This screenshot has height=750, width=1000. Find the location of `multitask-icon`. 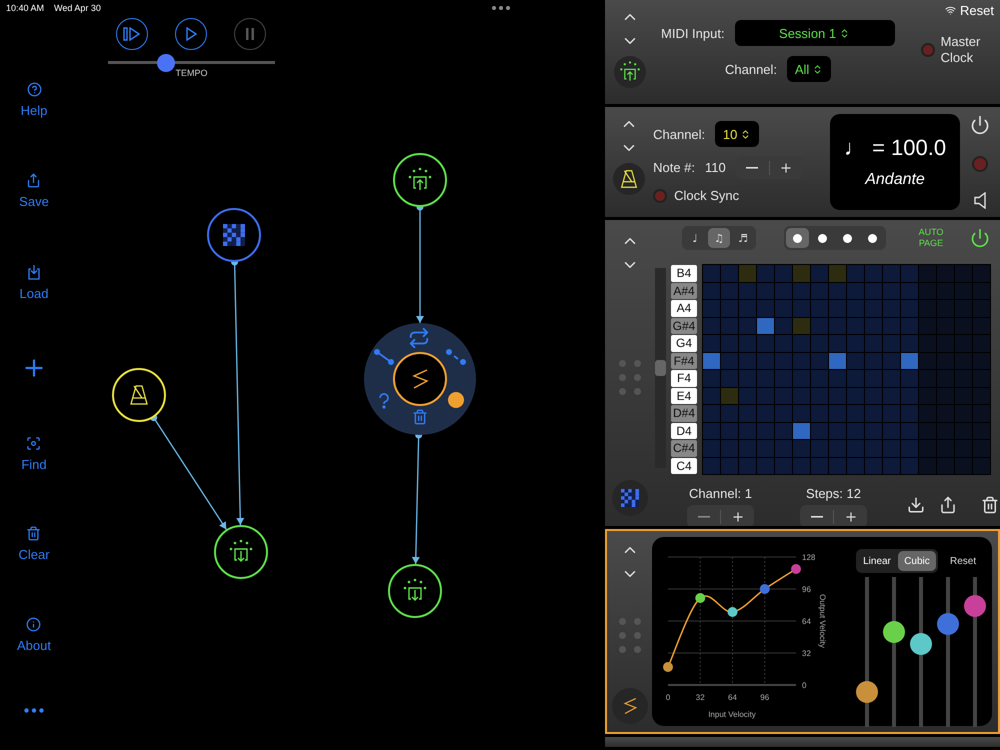

multitask-icon is located at coordinates (501, 8).